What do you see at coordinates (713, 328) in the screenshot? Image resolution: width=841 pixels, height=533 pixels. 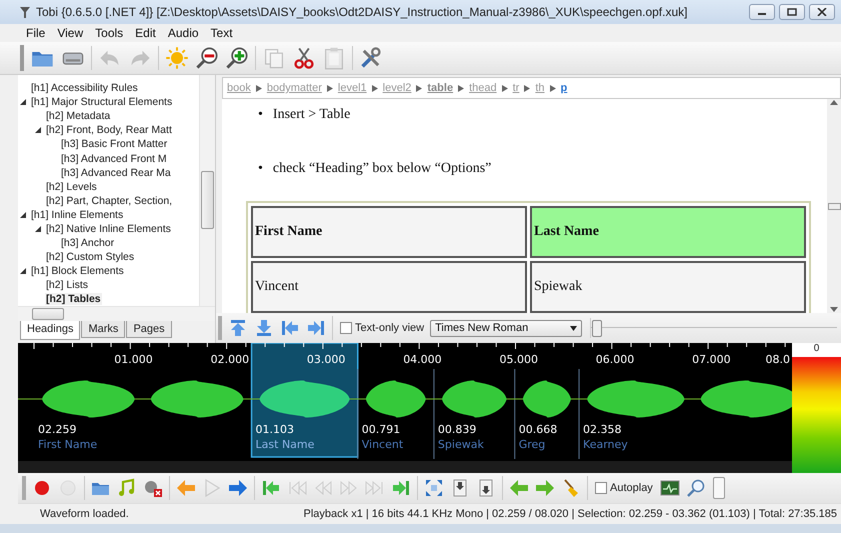 I see `zoom-slider` at bounding box center [713, 328].